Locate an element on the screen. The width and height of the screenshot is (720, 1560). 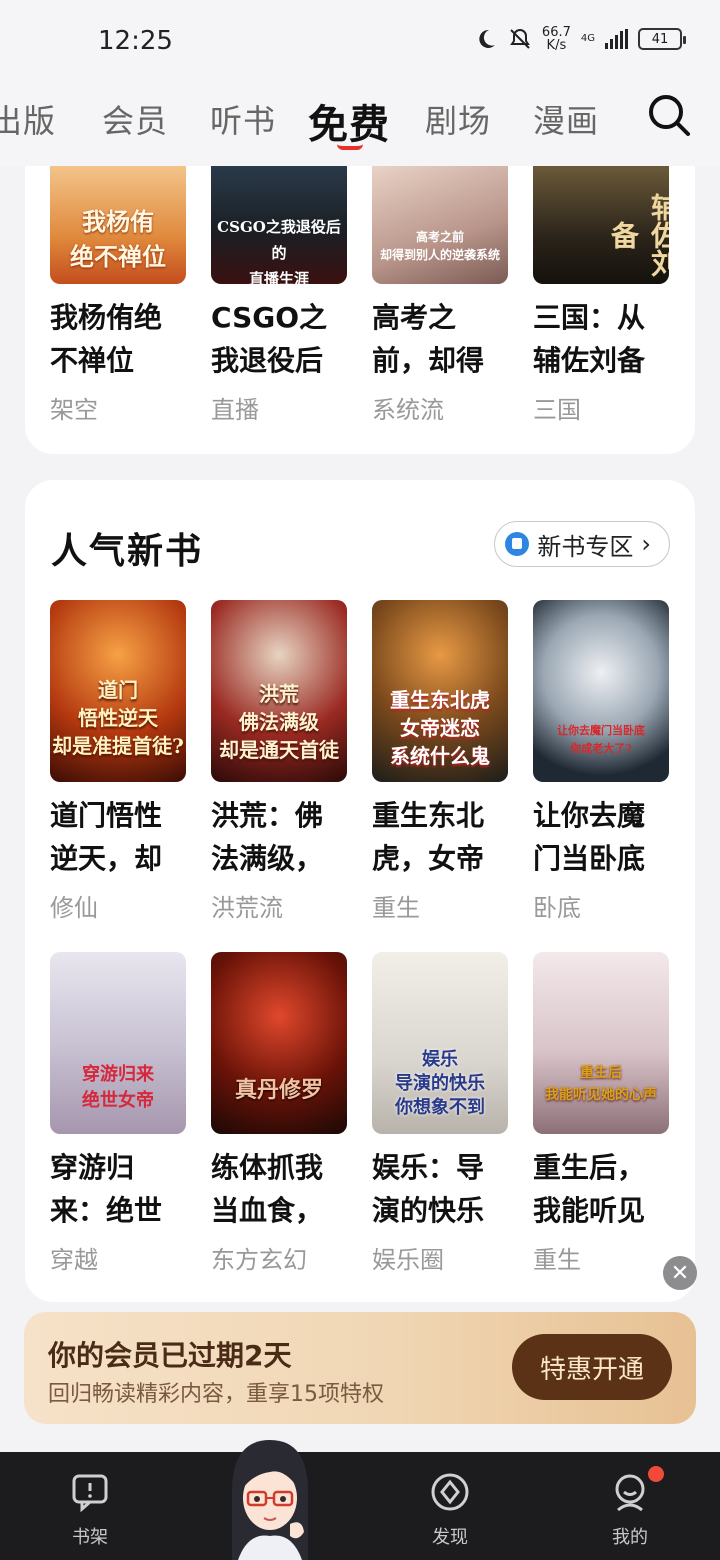
book-item: 让你去魔门当卧底 你成老大了? 让你去魔门当卧底你成老大了? 卧底 is located at coordinates (601, 761).